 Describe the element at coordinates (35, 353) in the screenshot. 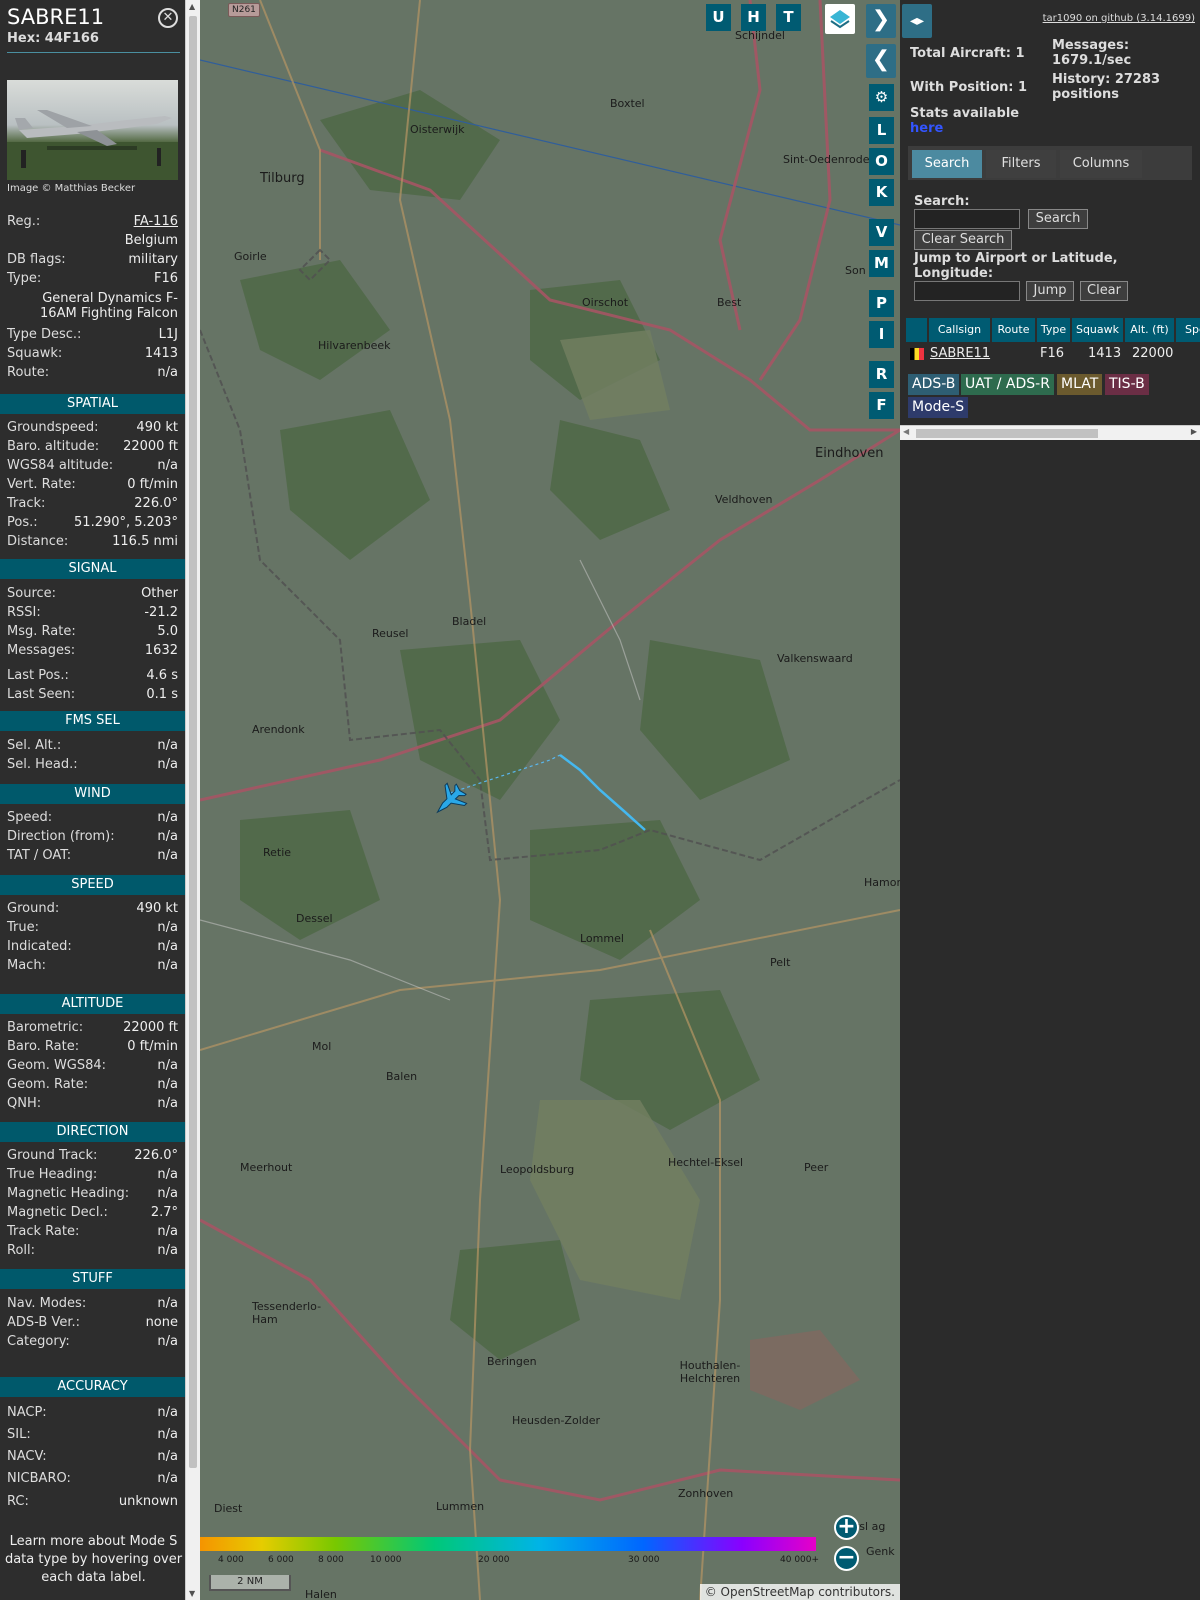

I see `info-label: Squawk:` at that location.